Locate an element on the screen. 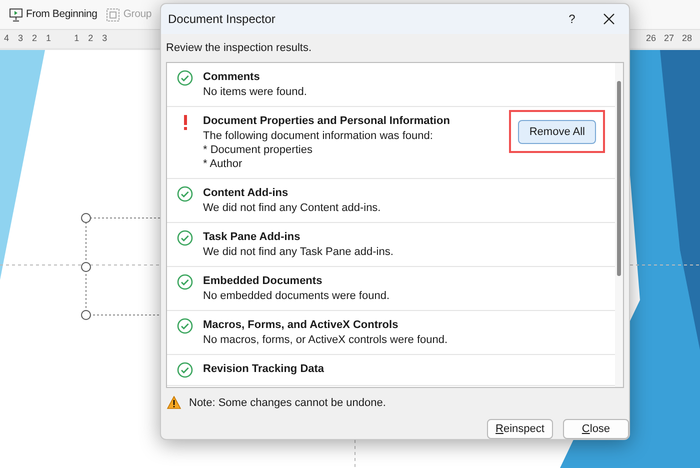 This screenshot has height=468, width=700. result-title: Task Pane Add-ins is located at coordinates (252, 237).